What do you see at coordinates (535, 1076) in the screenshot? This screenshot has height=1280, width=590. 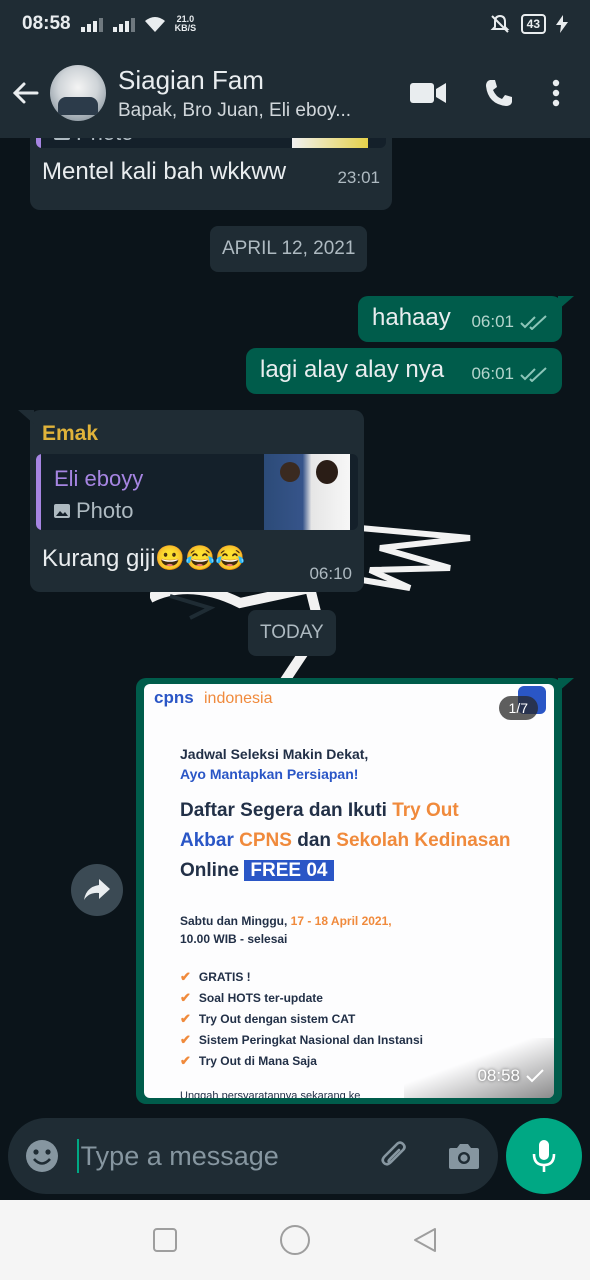 I see `single-check-icon` at bounding box center [535, 1076].